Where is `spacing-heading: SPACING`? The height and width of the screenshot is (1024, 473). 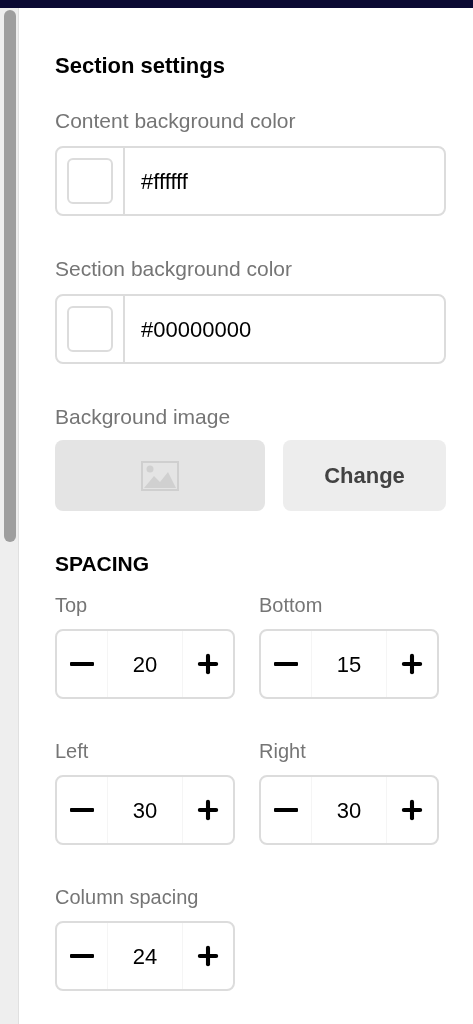
spacing-heading: SPACING is located at coordinates (103, 564).